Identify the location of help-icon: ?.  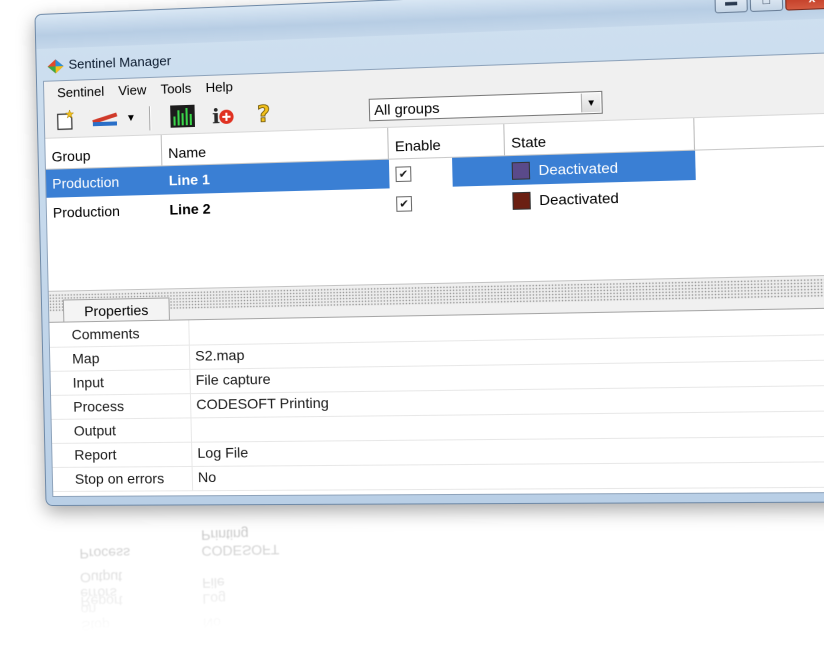
(263, 114).